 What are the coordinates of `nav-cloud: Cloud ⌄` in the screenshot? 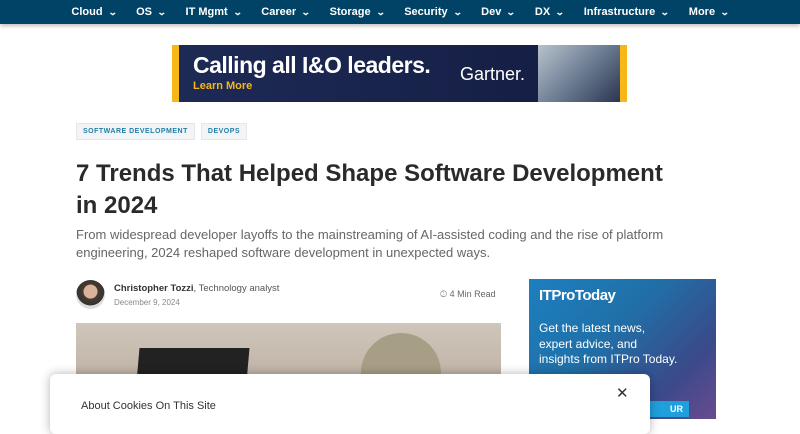 It's located at (94, 12).